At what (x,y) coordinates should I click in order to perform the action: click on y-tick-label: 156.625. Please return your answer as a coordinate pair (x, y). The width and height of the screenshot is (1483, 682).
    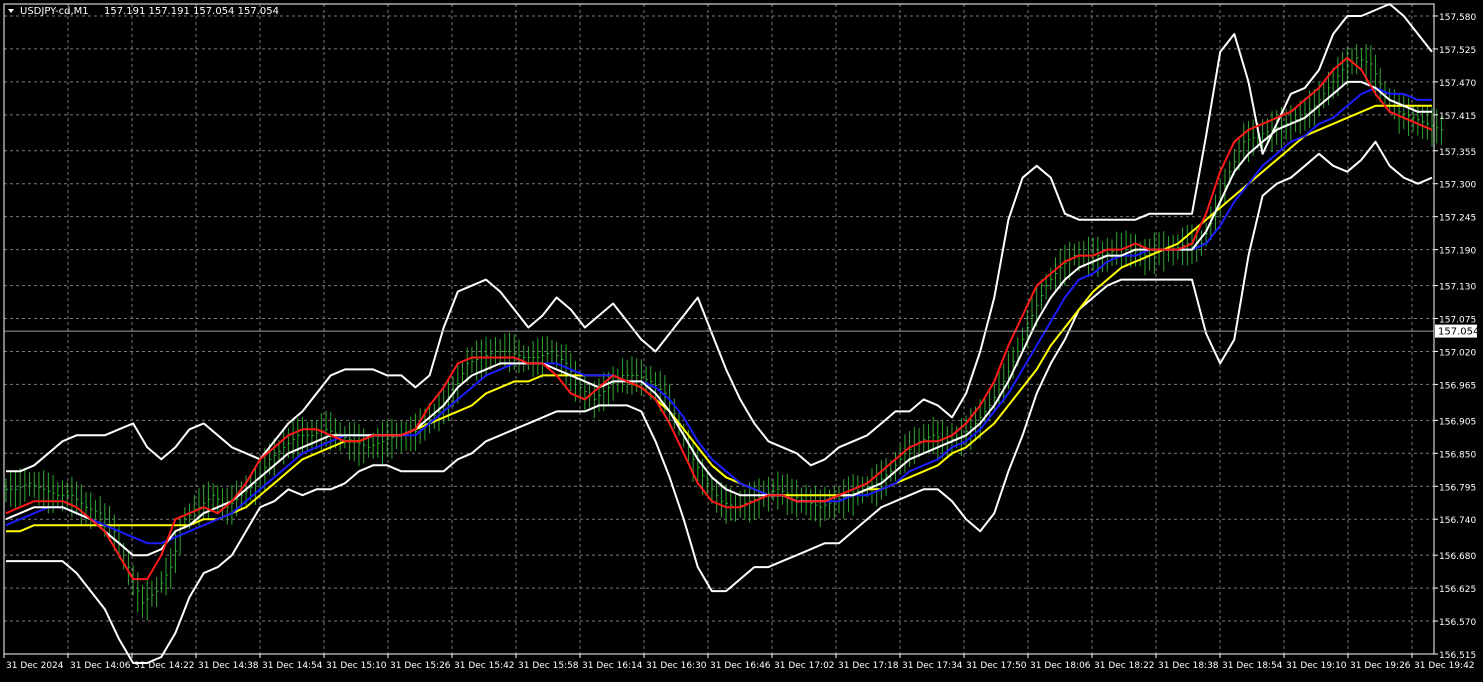
    Looking at the image, I should click on (1457, 590).